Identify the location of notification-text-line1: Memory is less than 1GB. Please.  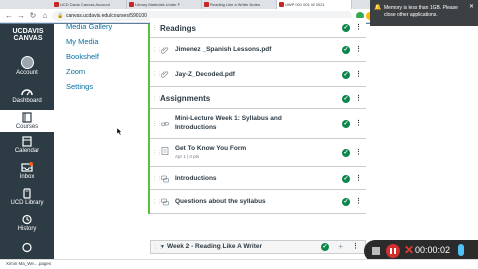
(421, 8).